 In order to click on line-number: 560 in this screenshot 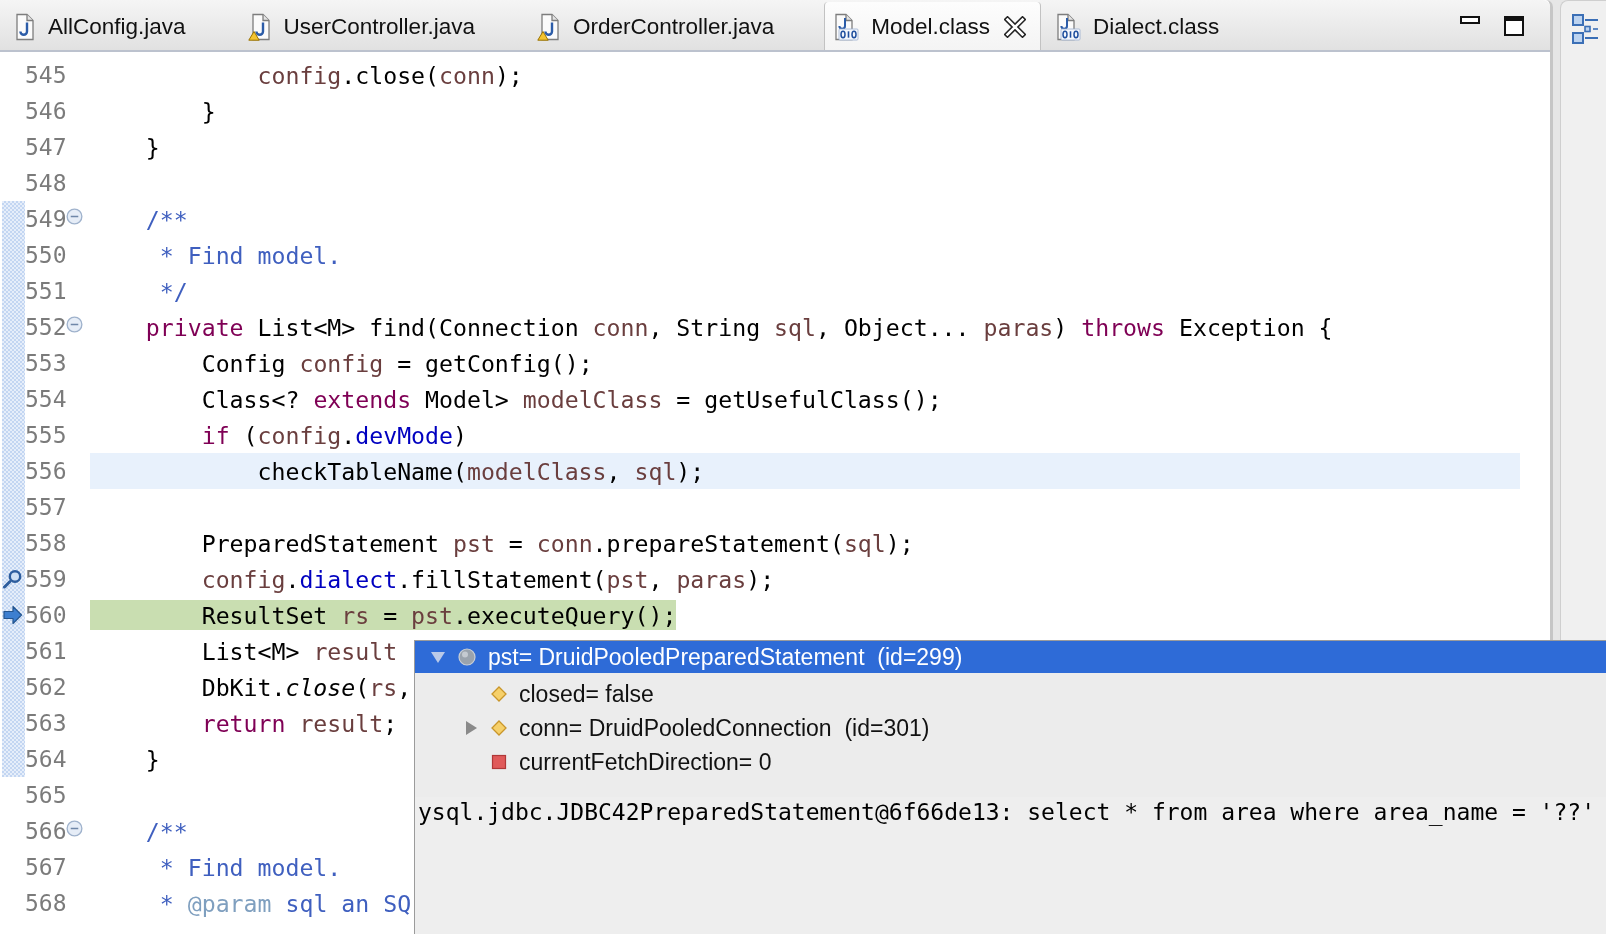, I will do `click(45, 615)`.